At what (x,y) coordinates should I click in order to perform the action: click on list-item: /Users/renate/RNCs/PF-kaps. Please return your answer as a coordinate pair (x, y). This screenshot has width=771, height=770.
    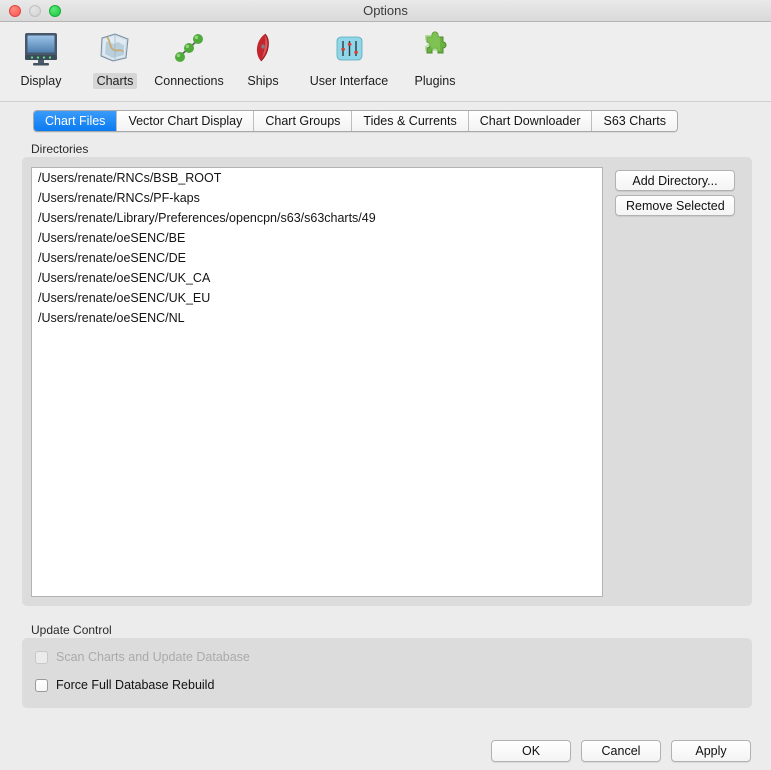
    Looking at the image, I should click on (317, 198).